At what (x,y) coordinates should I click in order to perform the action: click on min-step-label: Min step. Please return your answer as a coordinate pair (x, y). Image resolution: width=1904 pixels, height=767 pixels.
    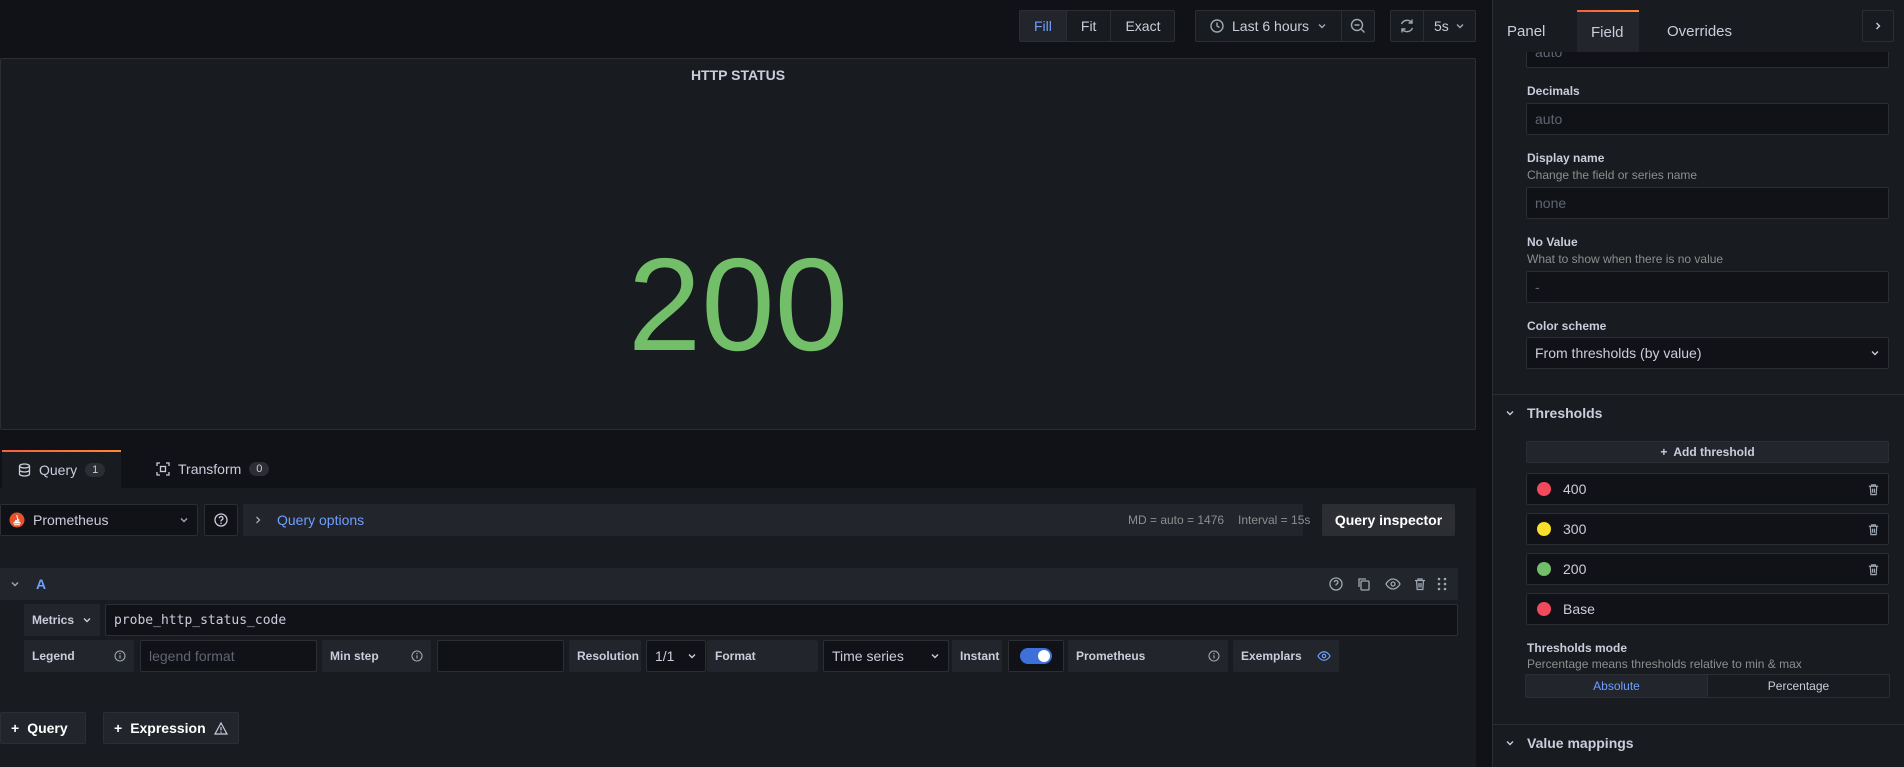
    Looking at the image, I should click on (376, 656).